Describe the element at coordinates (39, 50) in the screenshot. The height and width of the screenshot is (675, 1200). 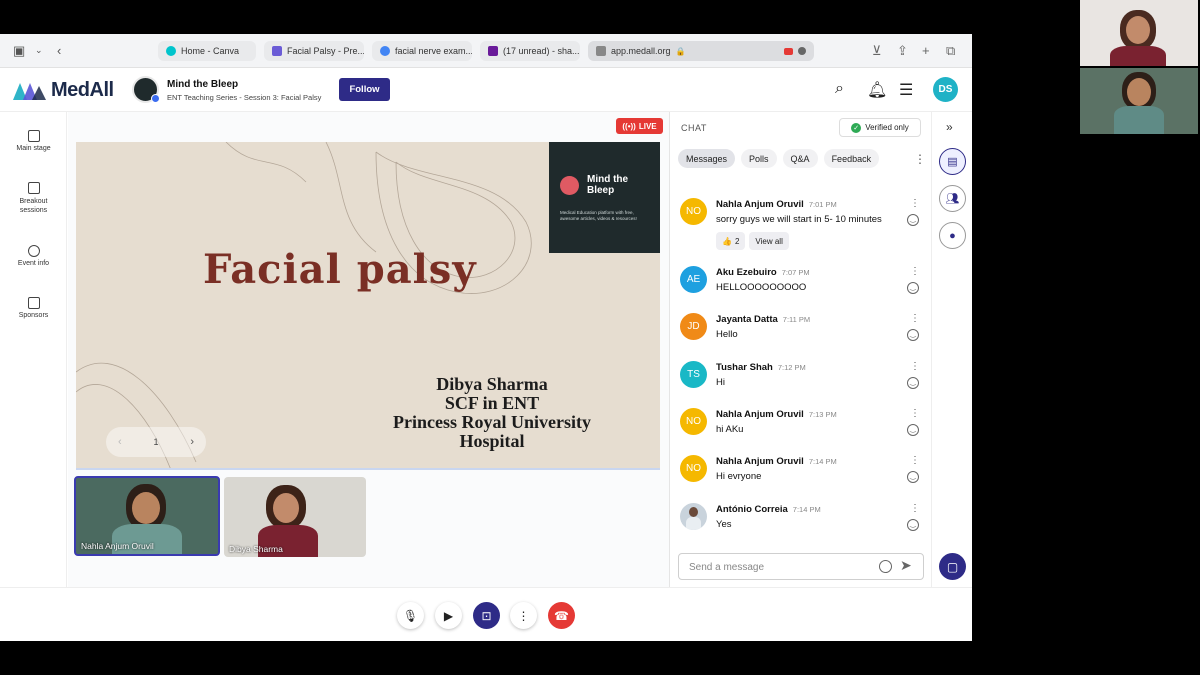
I see `chevron-down-icon: ⌄` at that location.